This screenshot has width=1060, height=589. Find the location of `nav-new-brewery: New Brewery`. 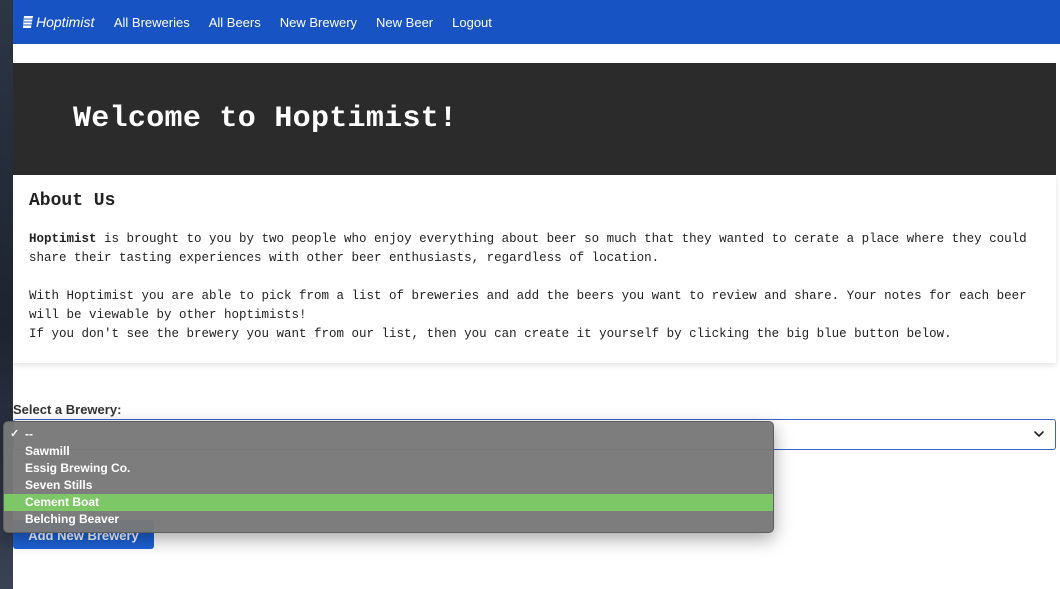

nav-new-brewery: New Brewery is located at coordinates (318, 22).